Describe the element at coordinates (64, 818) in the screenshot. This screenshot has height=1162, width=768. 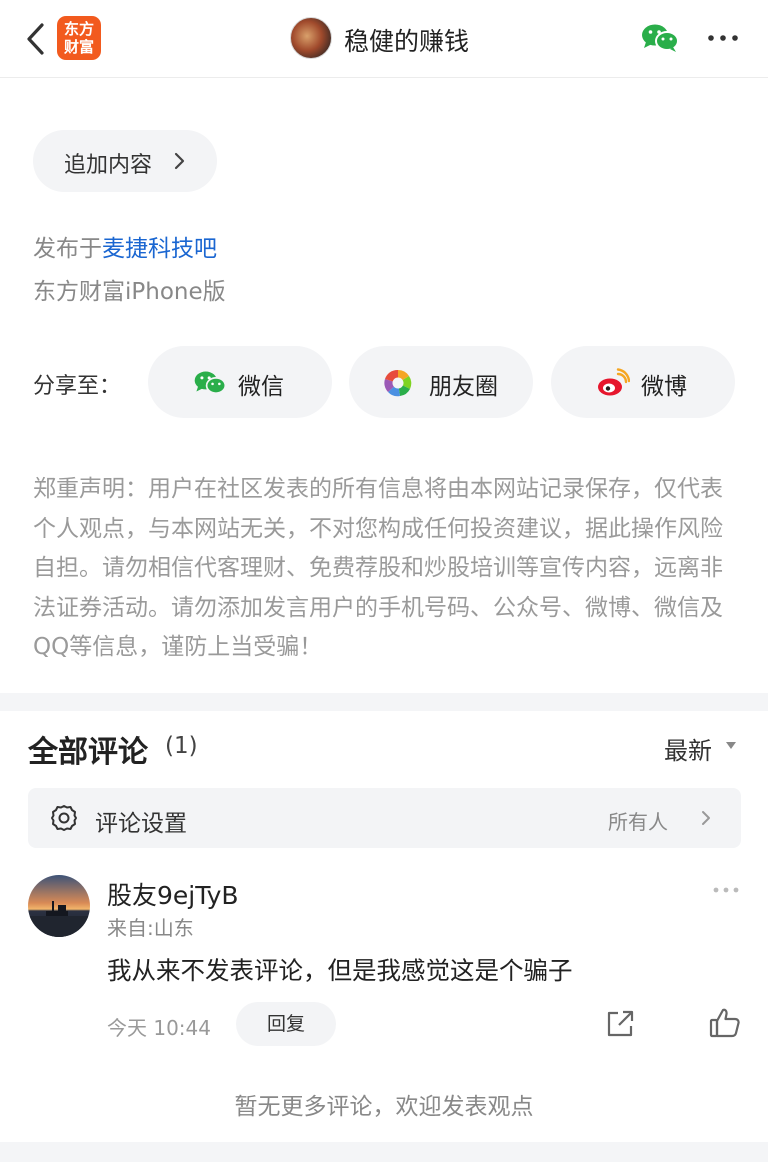
I see `gear-icon` at that location.